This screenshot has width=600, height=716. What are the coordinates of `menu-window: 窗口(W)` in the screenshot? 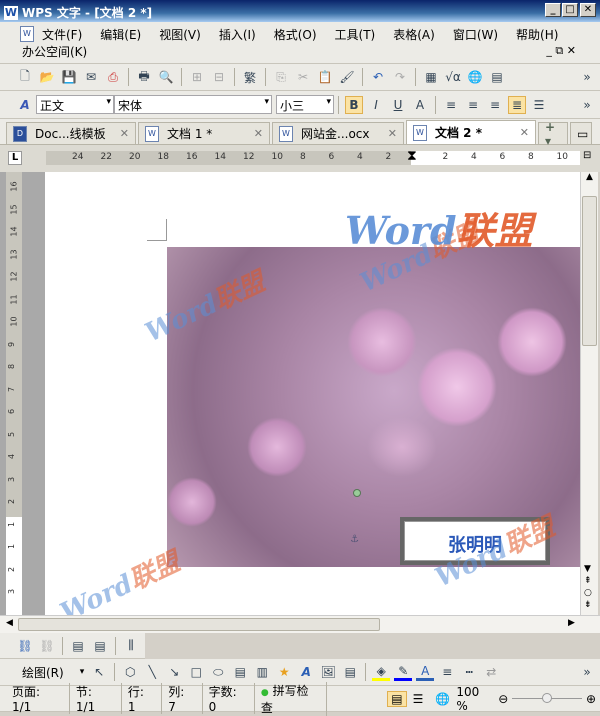 It's located at (475, 34).